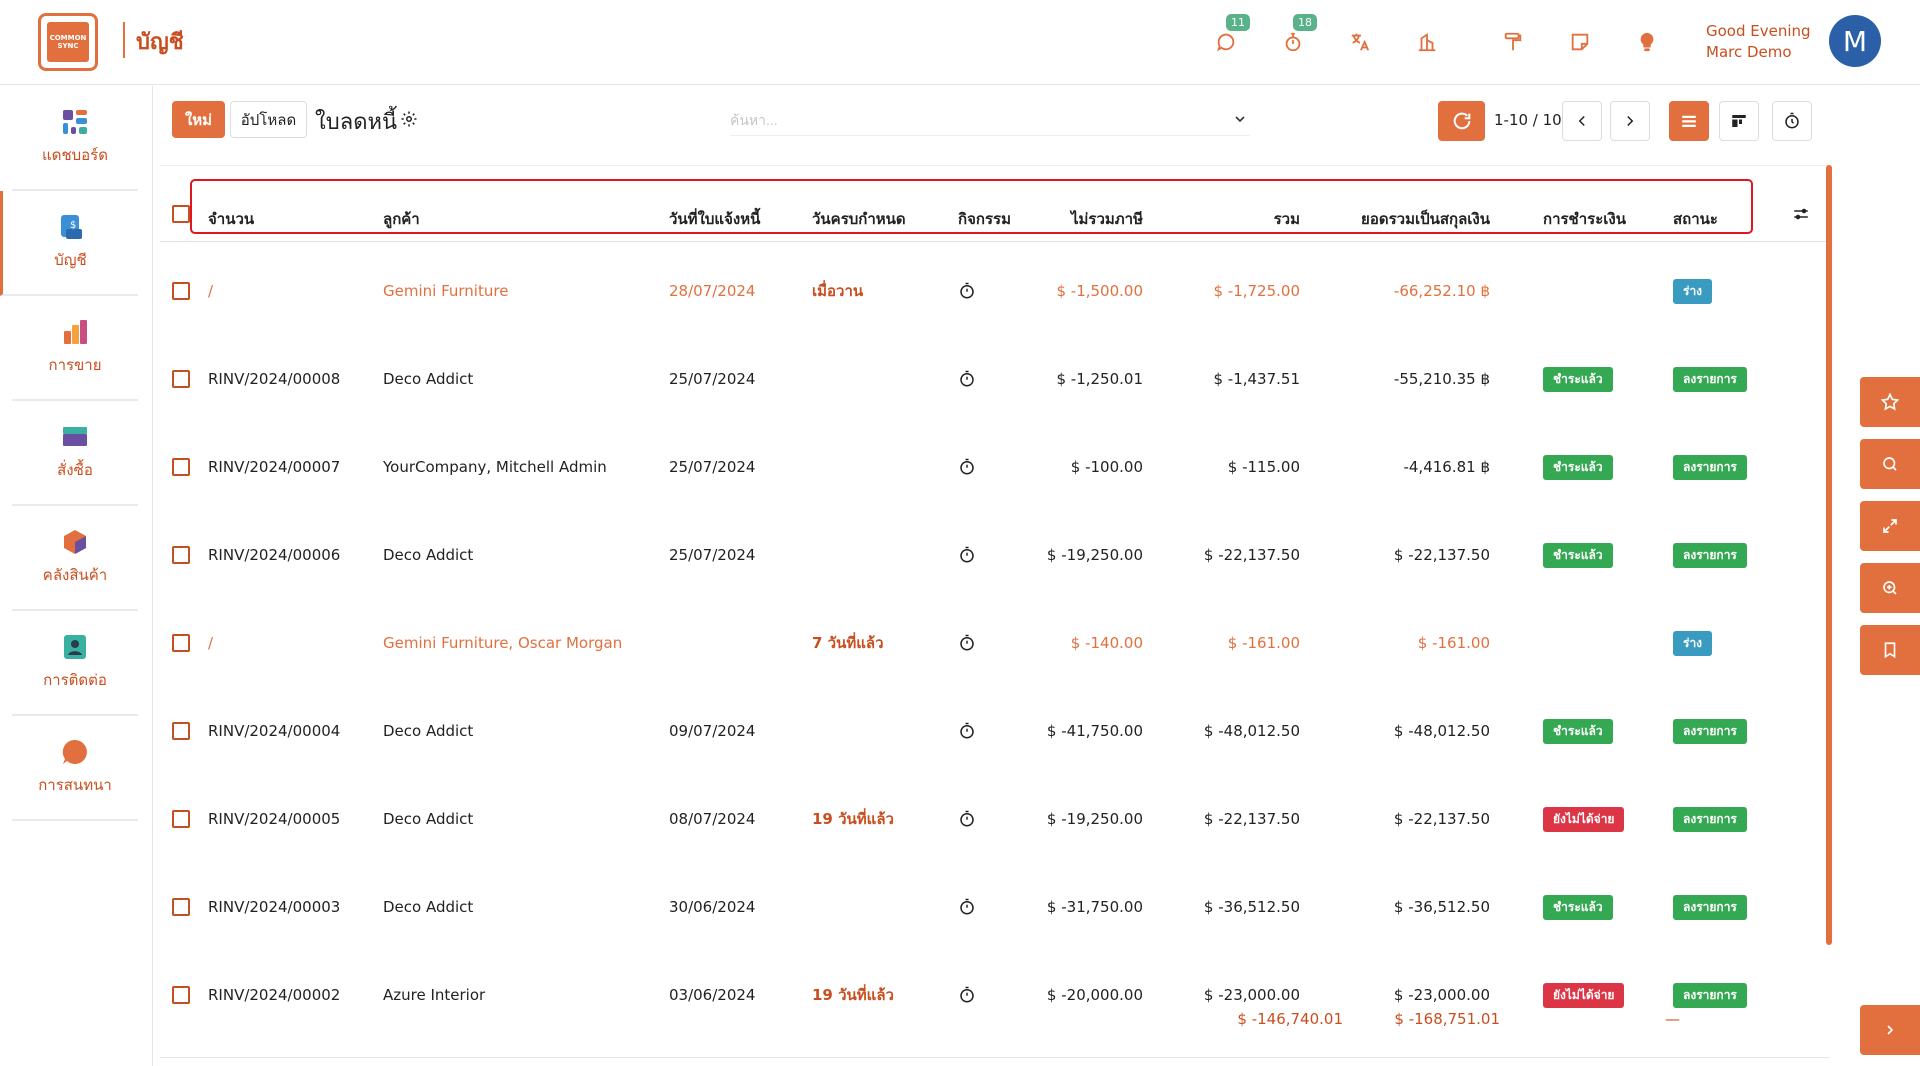 This screenshot has width=1920, height=1066. What do you see at coordinates (181, 214) in the screenshot?
I see `select-all-checkbox` at bounding box center [181, 214].